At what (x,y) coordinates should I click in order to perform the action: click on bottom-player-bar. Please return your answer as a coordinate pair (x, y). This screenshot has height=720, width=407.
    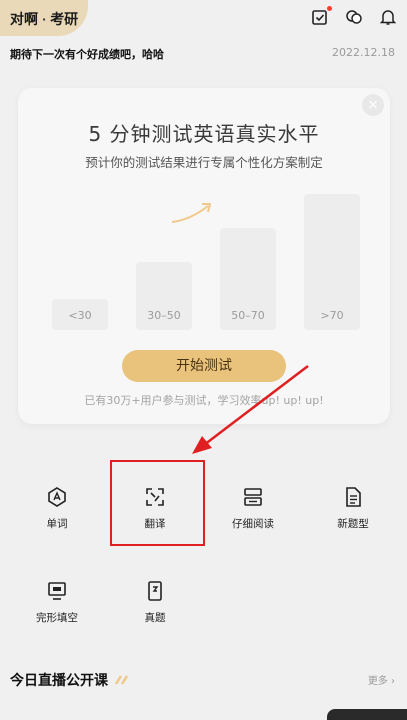
    Looking at the image, I should click on (367, 714).